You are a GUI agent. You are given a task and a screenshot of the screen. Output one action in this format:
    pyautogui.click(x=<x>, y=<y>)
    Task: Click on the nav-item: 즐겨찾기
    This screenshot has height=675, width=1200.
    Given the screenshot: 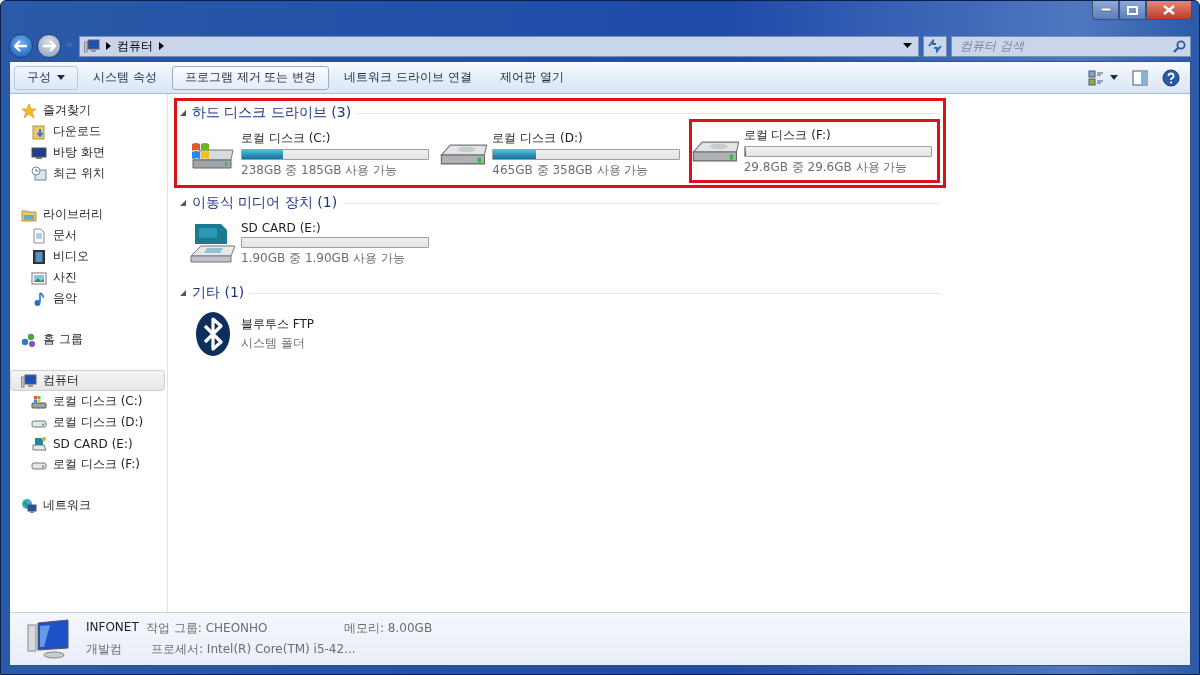 What is the action you would take?
    pyautogui.click(x=87, y=110)
    